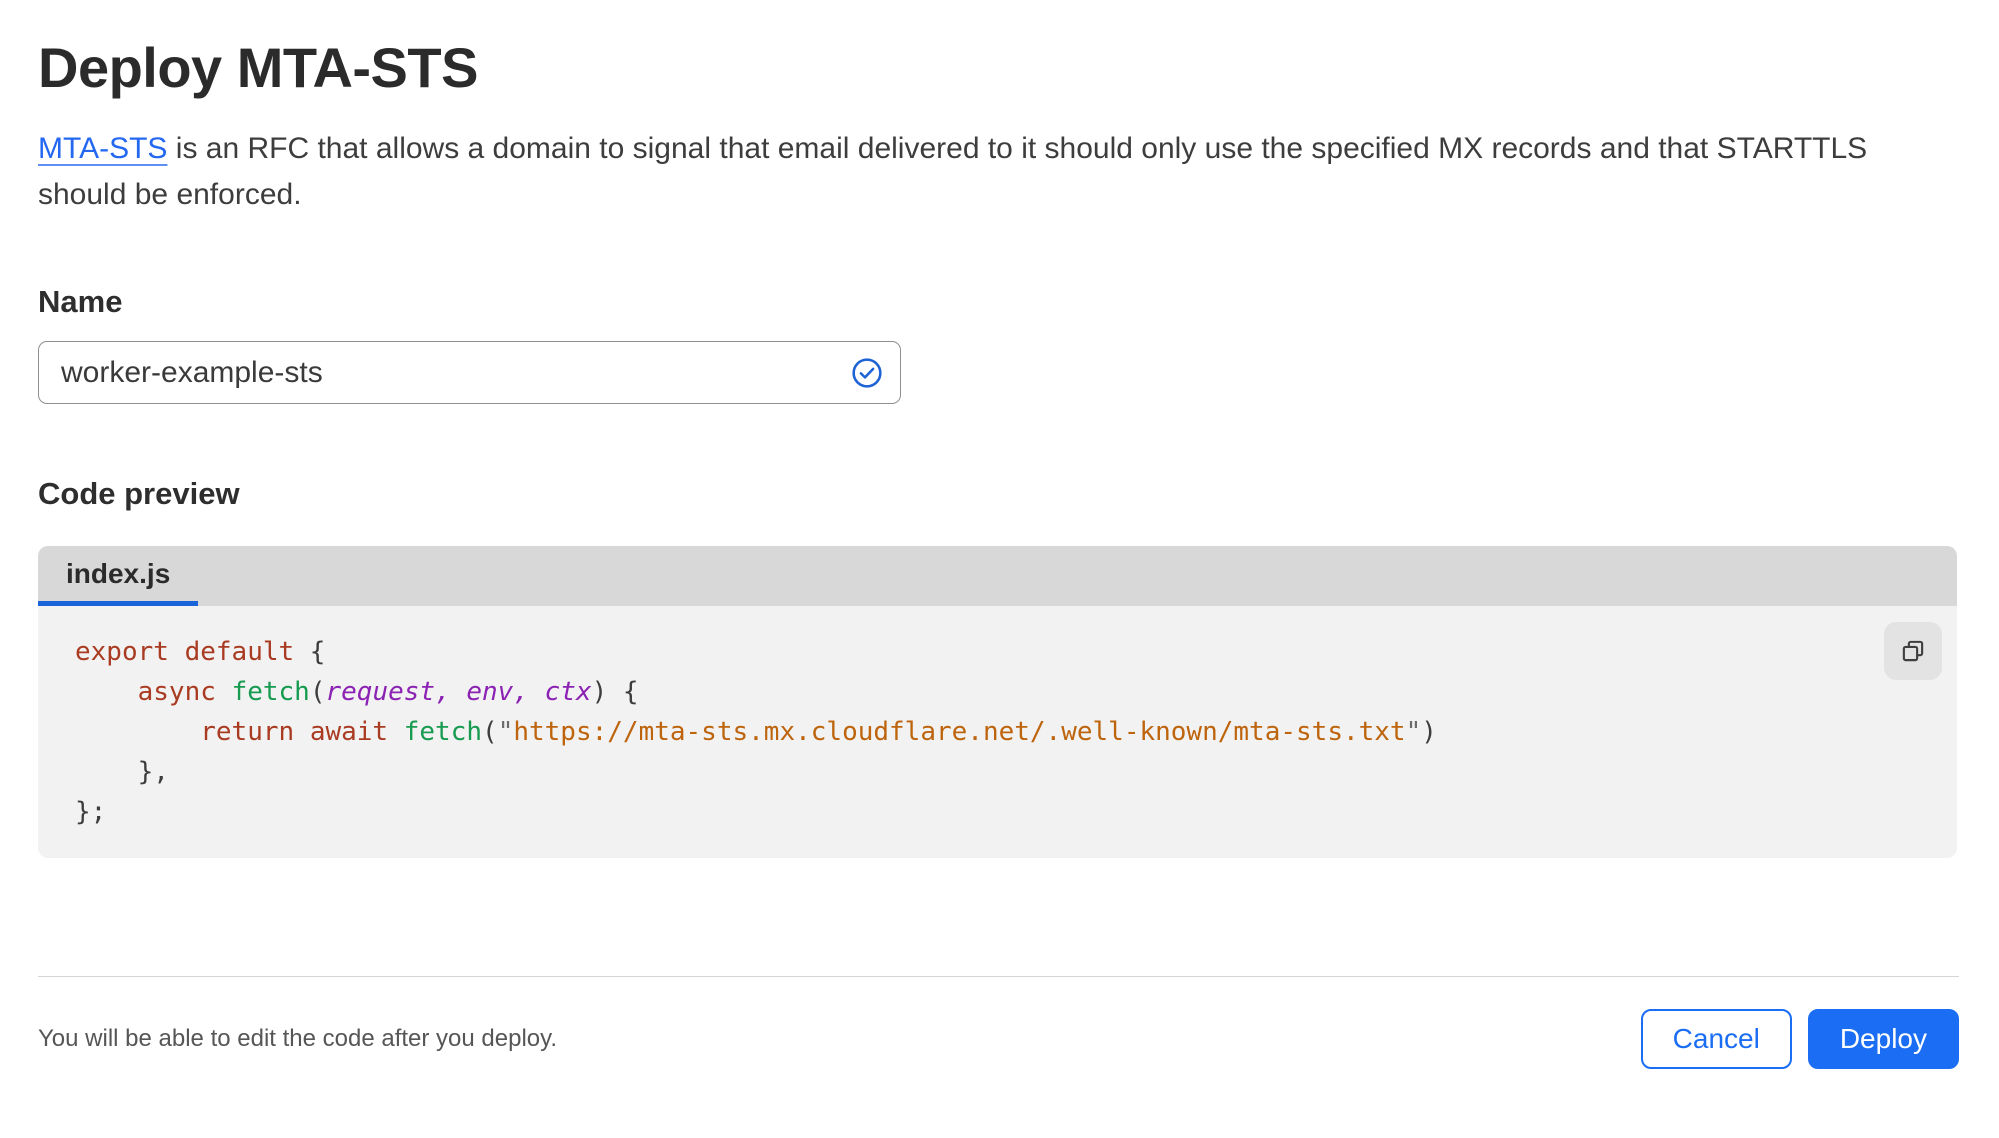  What do you see at coordinates (388, 692) in the screenshot?
I see `code-line: async fetch(request, env, ctx) {` at bounding box center [388, 692].